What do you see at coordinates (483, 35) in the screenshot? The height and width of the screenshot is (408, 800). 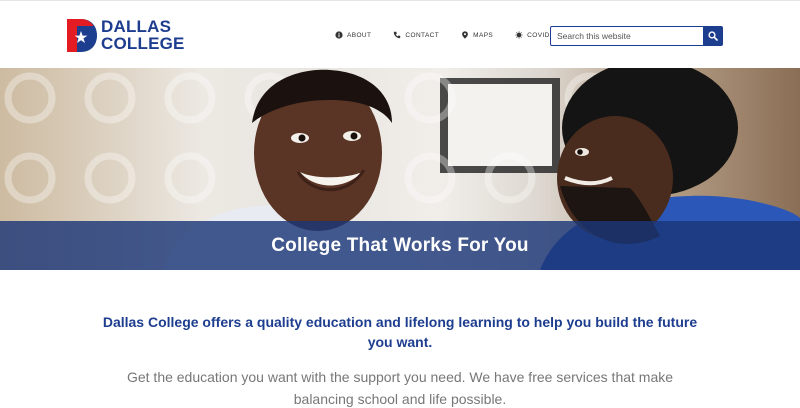 I see `nav-maps-label: MAPS` at bounding box center [483, 35].